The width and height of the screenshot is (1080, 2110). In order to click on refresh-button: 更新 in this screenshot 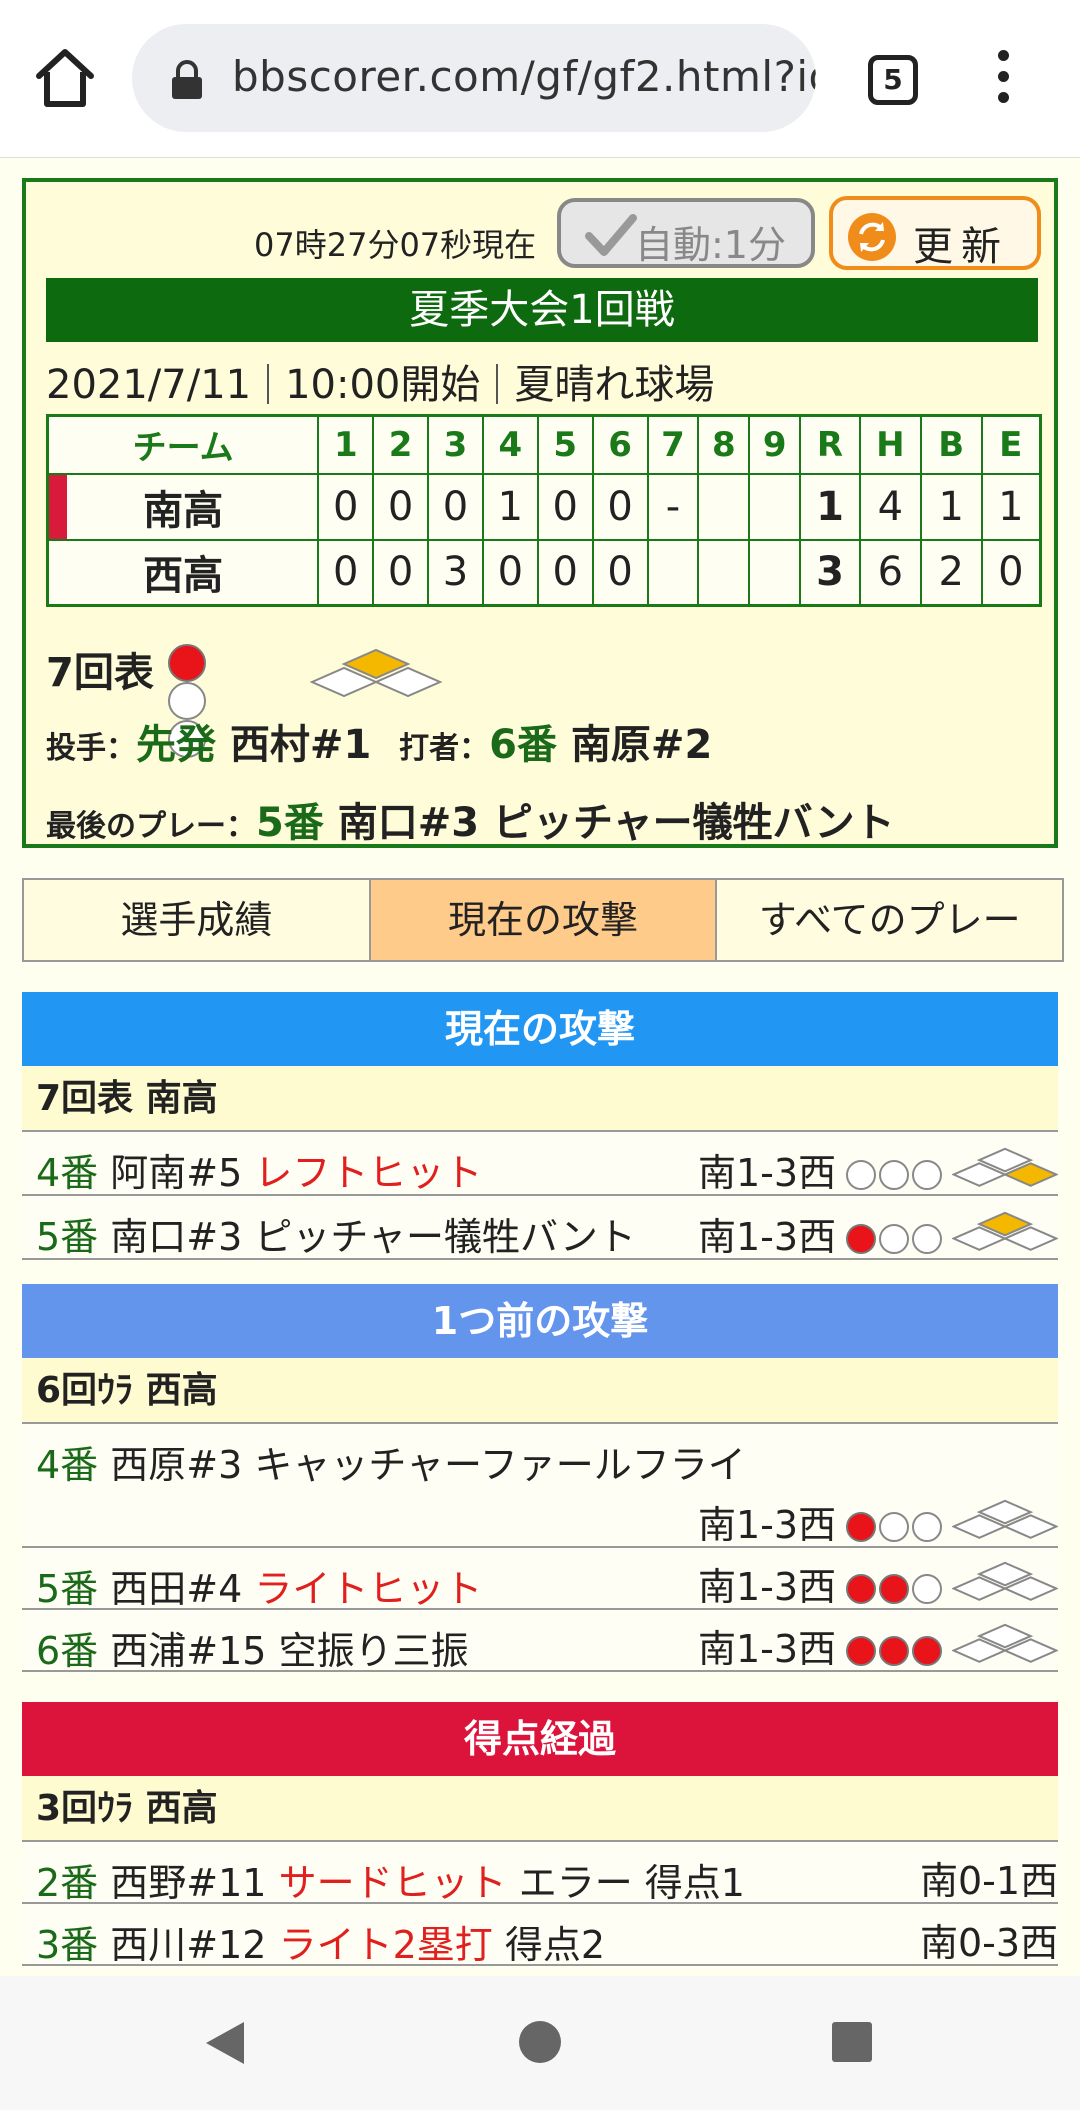, I will do `click(935, 233)`.